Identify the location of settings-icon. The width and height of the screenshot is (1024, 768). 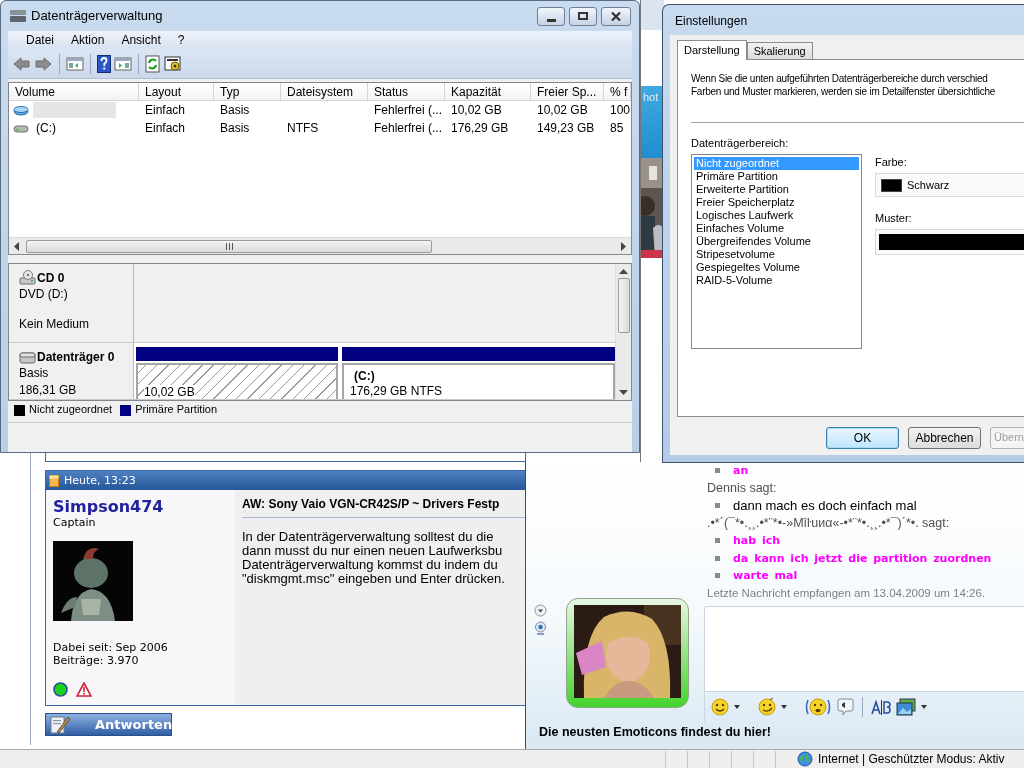
(173, 63).